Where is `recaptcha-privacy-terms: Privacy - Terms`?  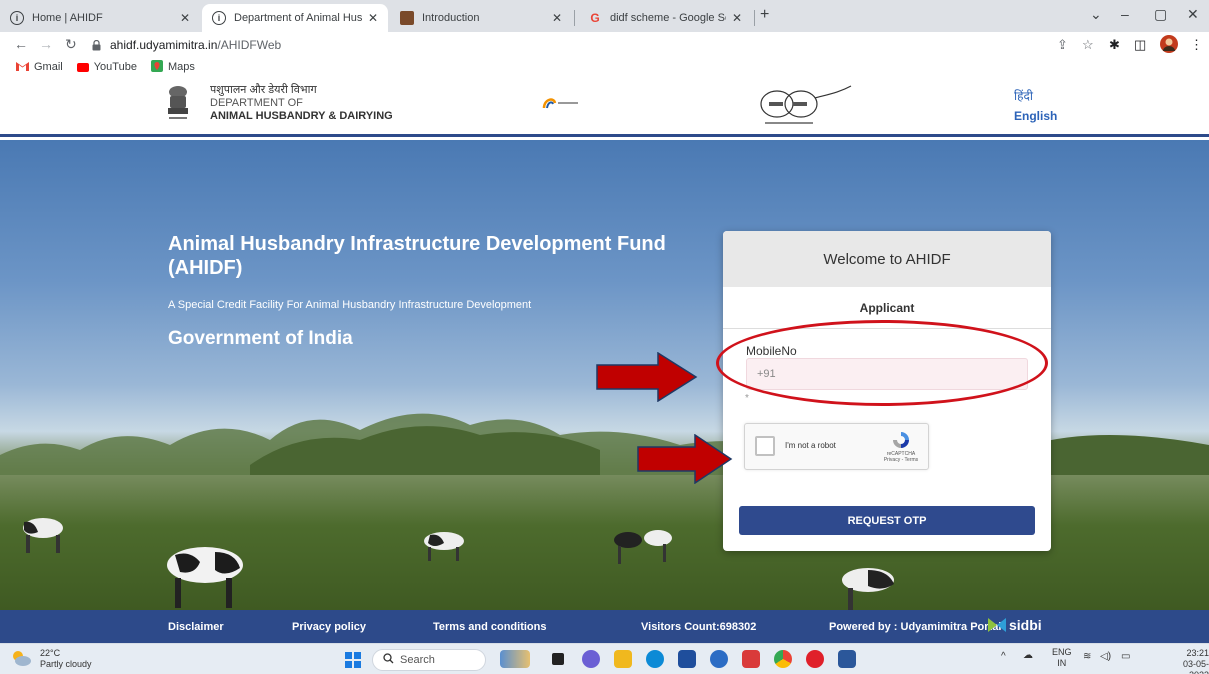
recaptcha-privacy-terms: Privacy - Terms is located at coordinates (901, 460).